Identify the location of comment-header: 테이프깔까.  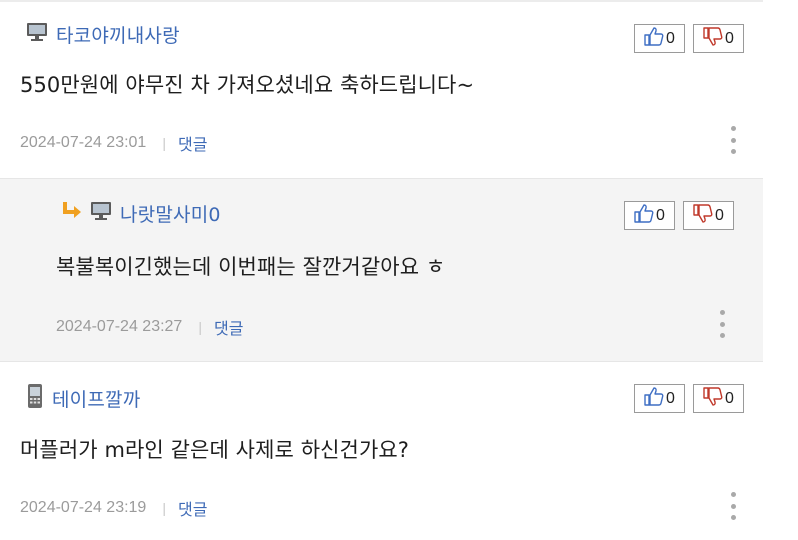
(83, 398).